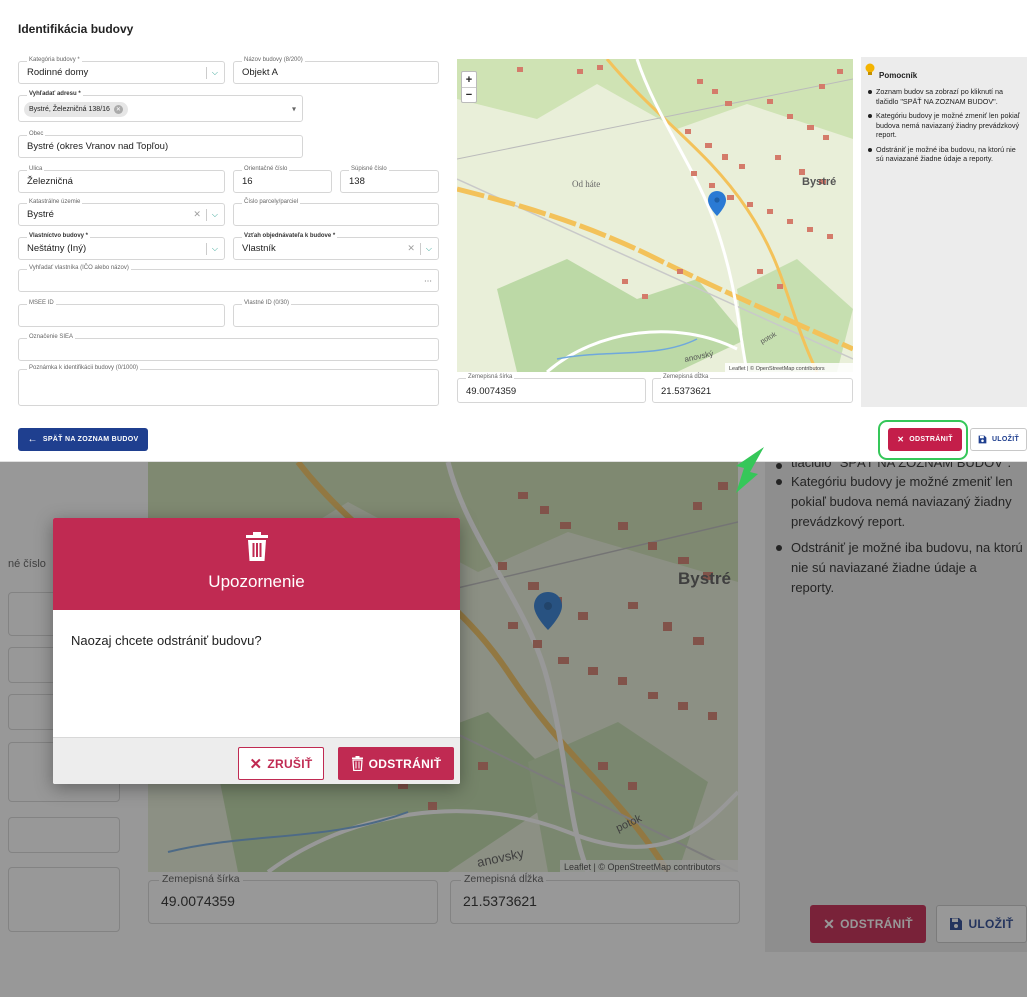 The image size is (1027, 997). Describe the element at coordinates (490, 377) in the screenshot. I see `field-label: Zemepisná šírka` at that location.